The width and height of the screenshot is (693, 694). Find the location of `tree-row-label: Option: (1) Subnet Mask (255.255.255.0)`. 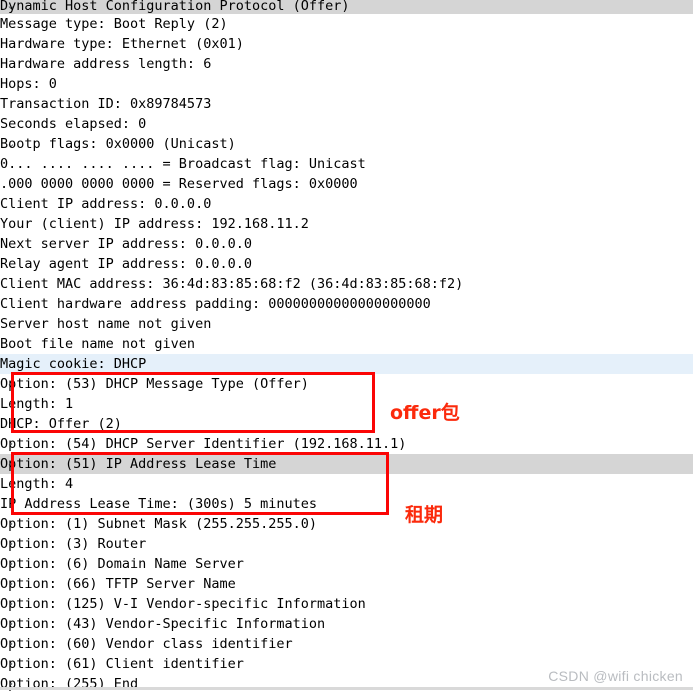

tree-row-label: Option: (1) Subnet Mask (255.255.255.0) is located at coordinates (158, 524).